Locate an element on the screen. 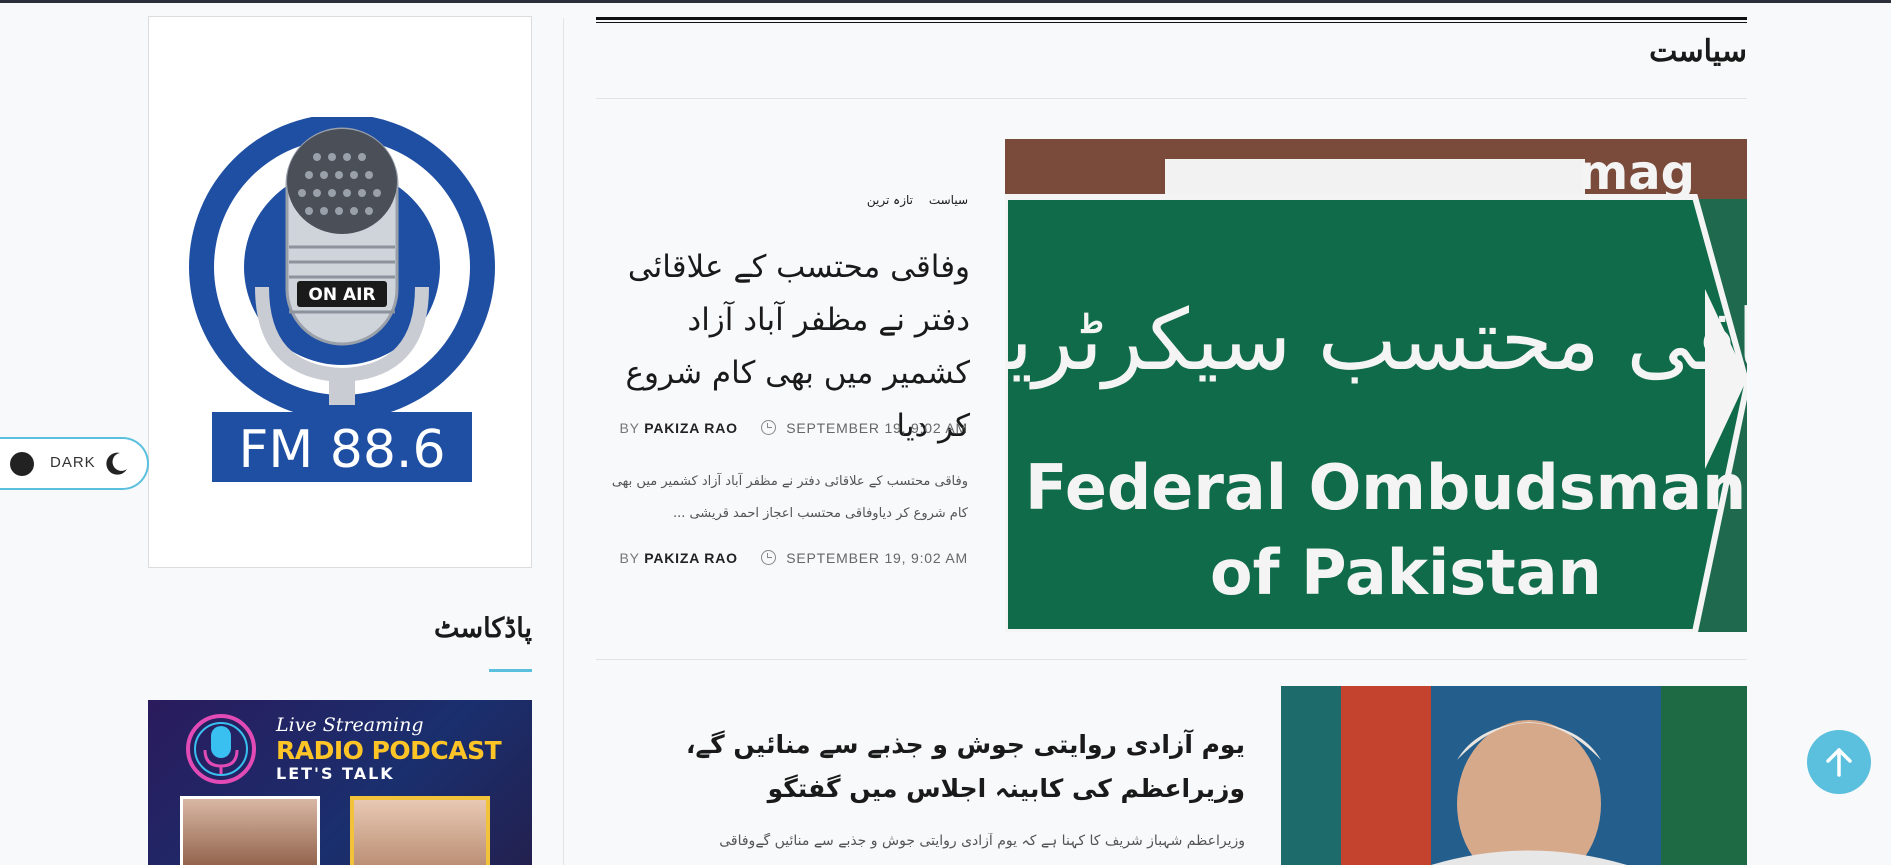  dark-mode-toggle: DARK is located at coordinates (74, 463).